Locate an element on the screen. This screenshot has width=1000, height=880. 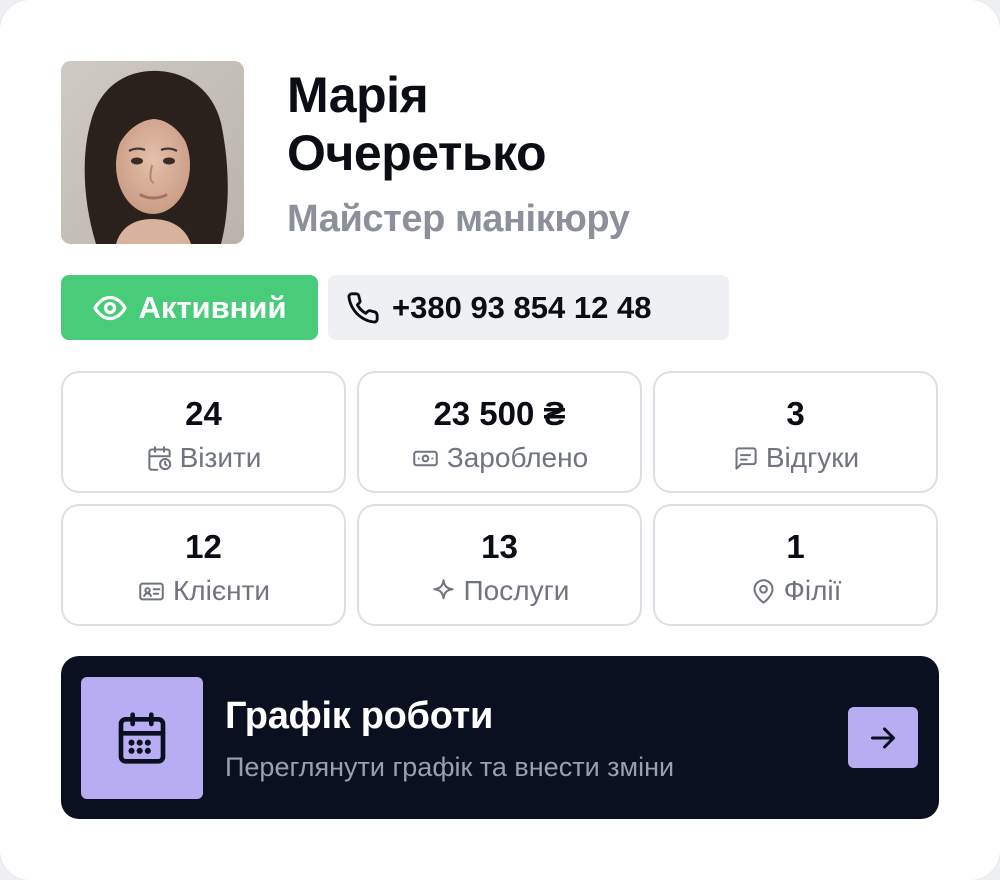
profile-photo is located at coordinates (152, 152).